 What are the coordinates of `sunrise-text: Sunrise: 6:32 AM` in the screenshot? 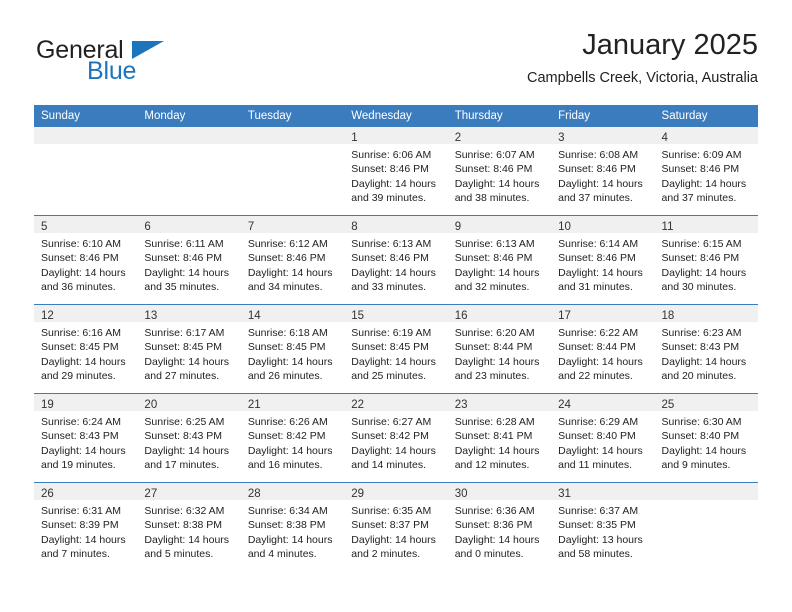 It's located at (184, 511).